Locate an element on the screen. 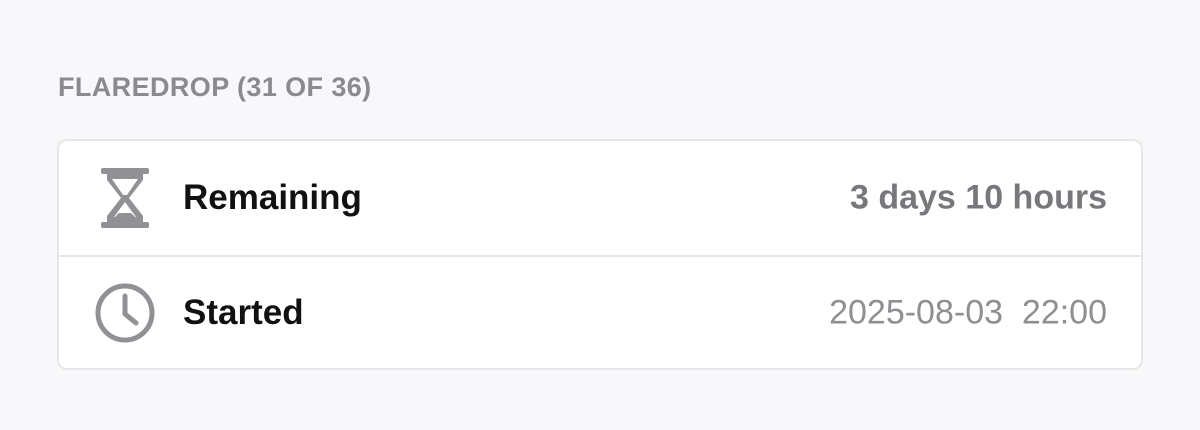  started-value: 2025-08-03 22:00 is located at coordinates (968, 312).